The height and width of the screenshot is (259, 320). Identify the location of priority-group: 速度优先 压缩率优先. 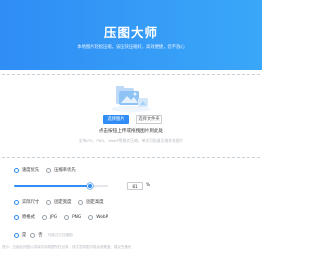
(48, 170).